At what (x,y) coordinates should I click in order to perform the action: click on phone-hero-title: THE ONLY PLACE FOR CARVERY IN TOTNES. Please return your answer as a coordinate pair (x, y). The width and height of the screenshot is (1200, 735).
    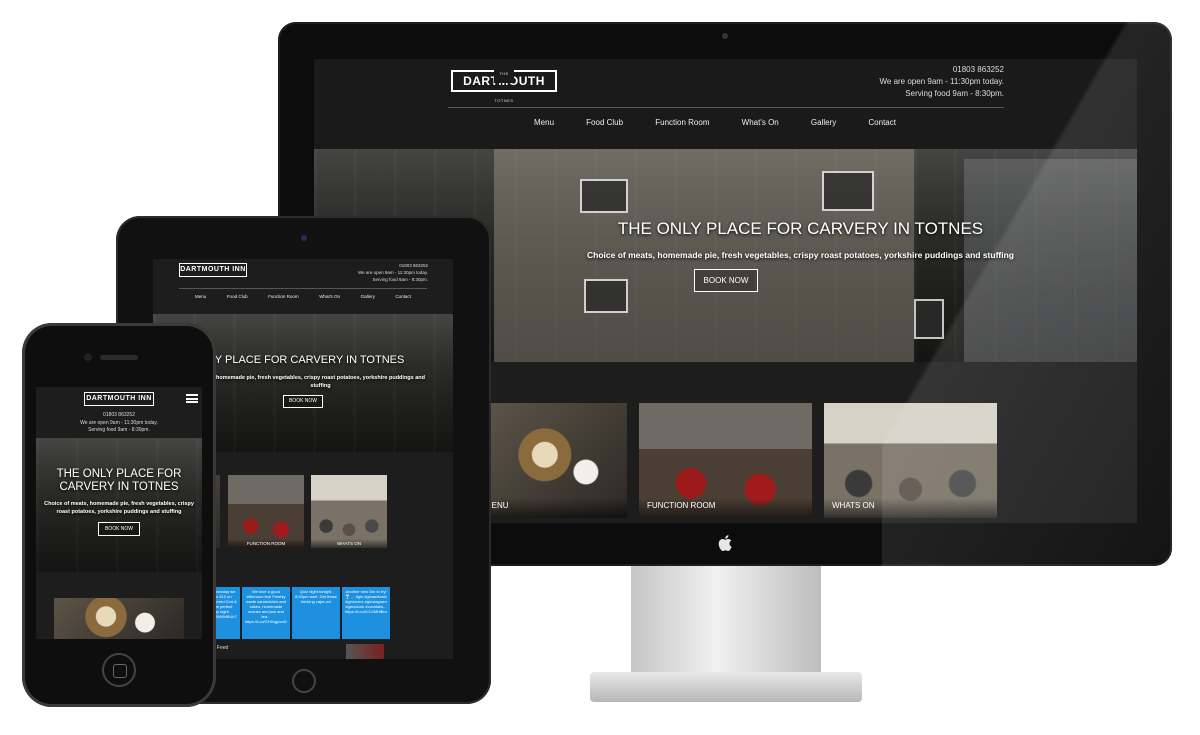
    Looking at the image, I should click on (119, 480).